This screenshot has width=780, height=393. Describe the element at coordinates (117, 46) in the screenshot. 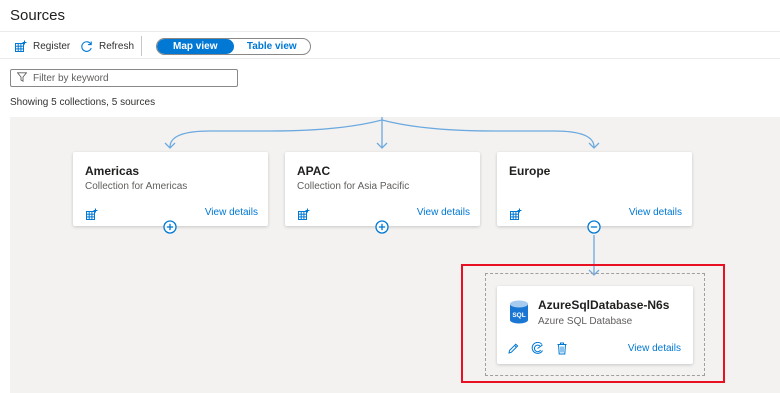

I see `refresh-label: Refresh` at that location.